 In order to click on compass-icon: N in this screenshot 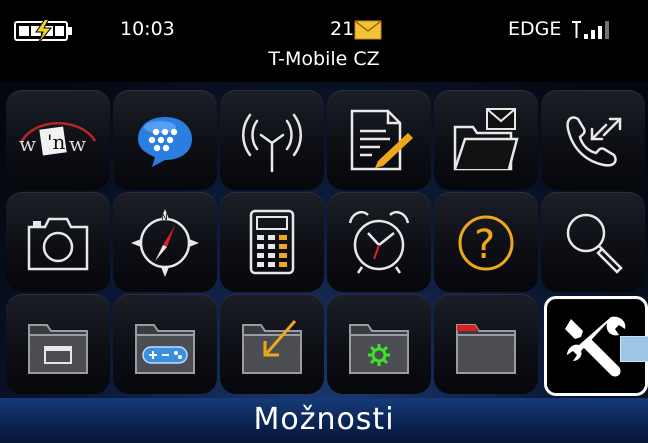, I will do `click(165, 243)`.